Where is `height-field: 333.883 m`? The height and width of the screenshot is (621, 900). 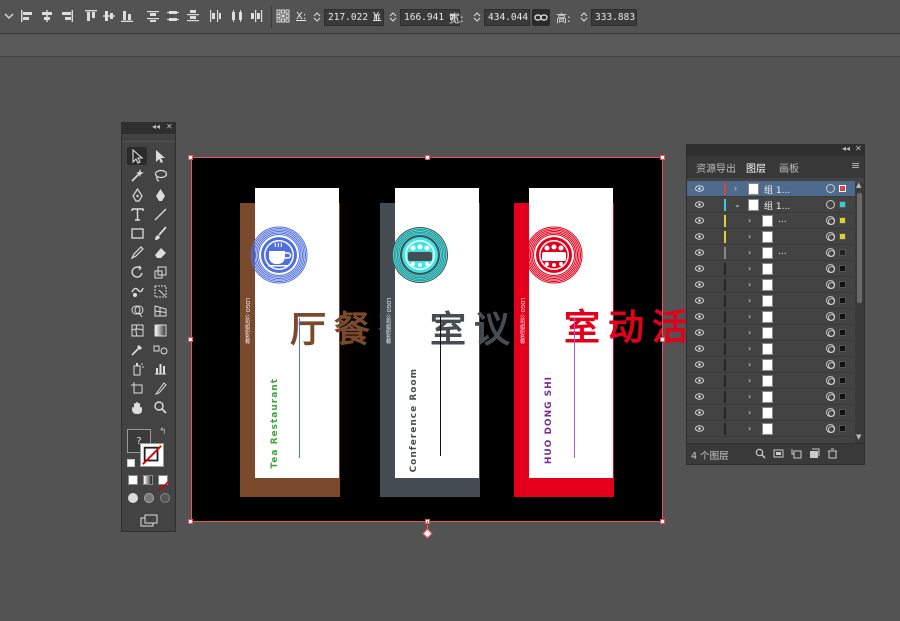 height-field: 333.883 m is located at coordinates (614, 17).